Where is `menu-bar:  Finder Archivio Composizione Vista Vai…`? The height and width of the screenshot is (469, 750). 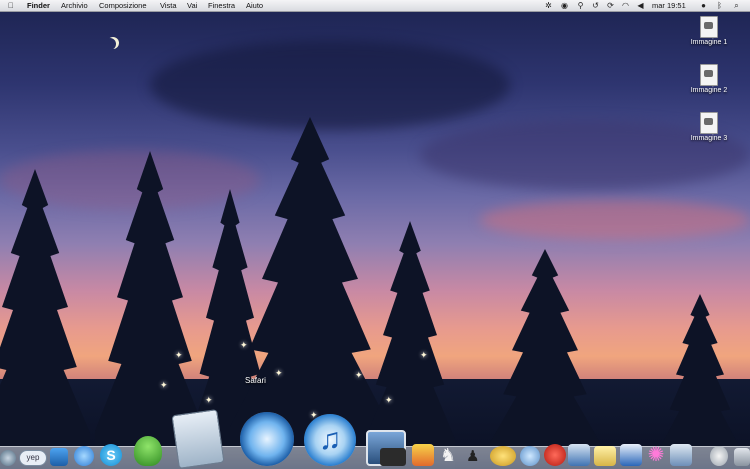 menu-bar:  Finder Archivio Composizione Vista Vai… is located at coordinates (375, 6).